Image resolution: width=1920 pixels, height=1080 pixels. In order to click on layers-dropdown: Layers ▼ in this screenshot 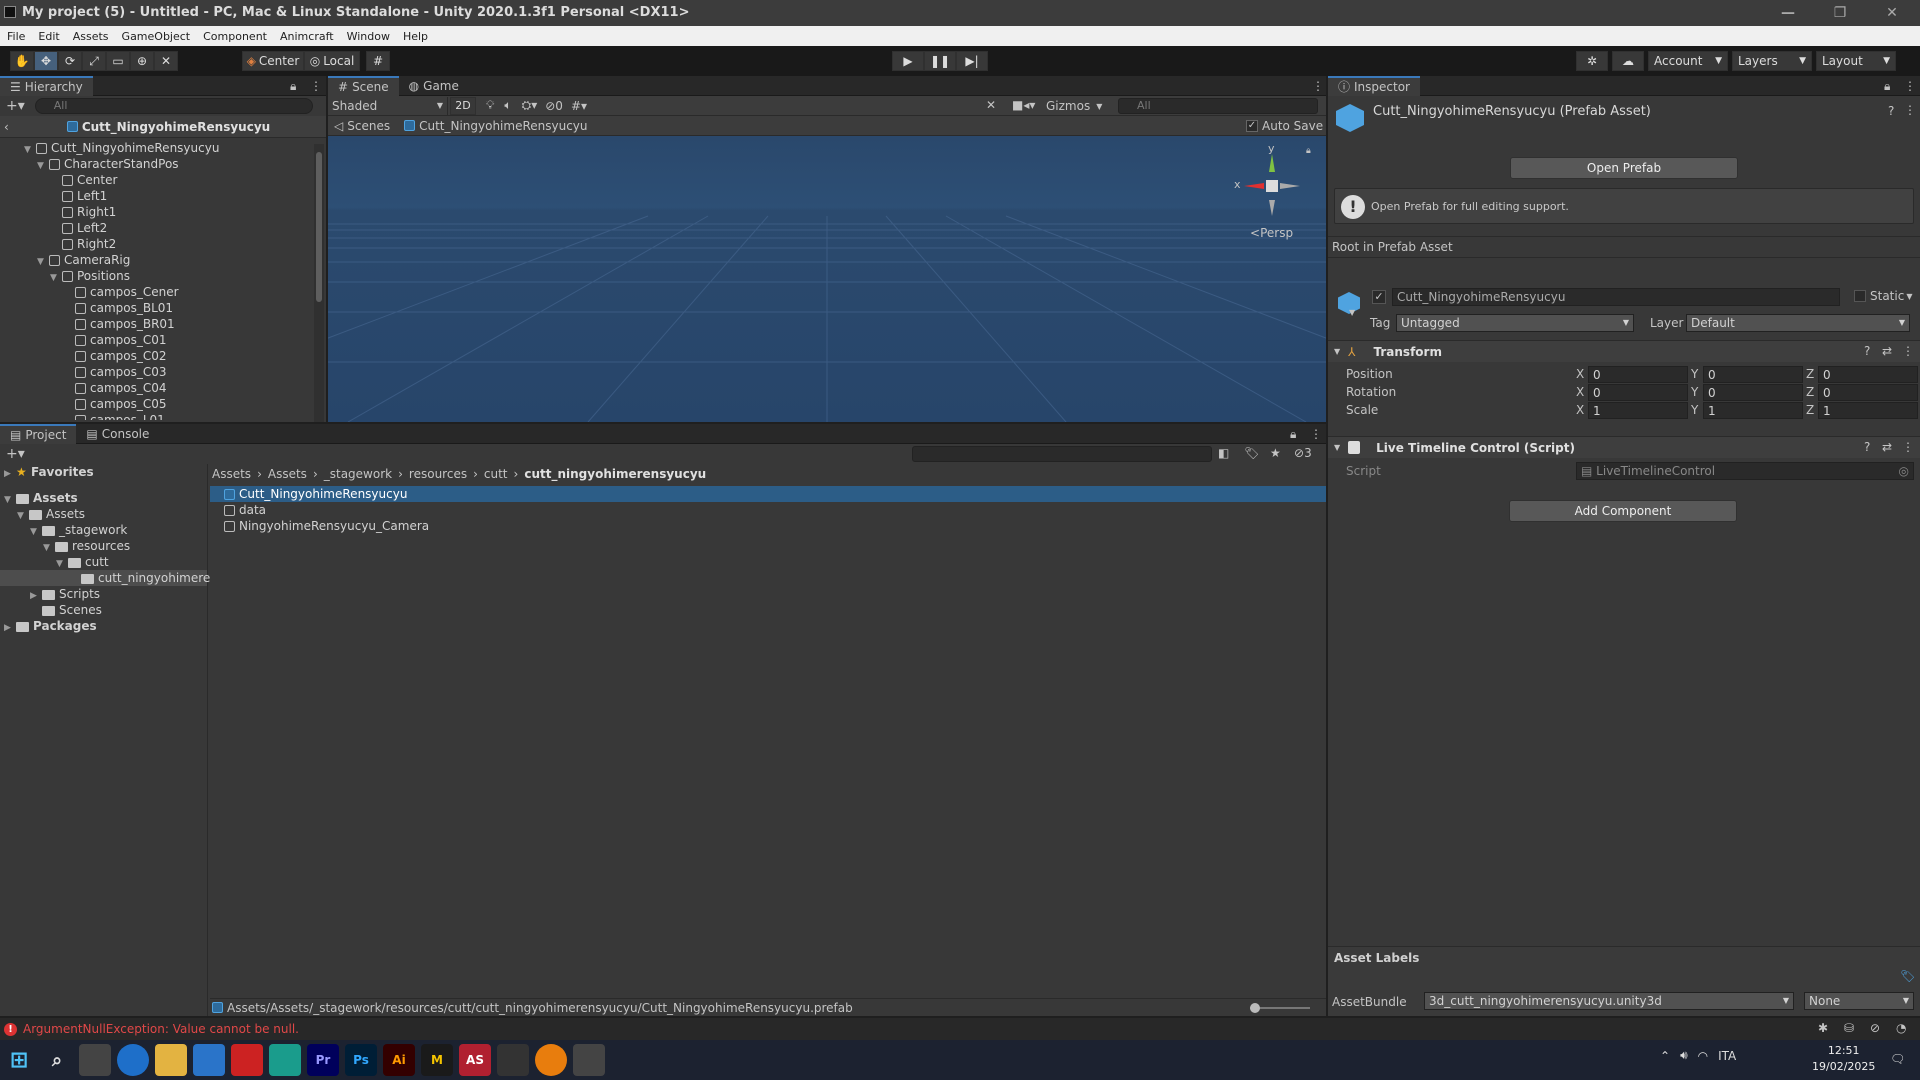, I will do `click(1772, 61)`.